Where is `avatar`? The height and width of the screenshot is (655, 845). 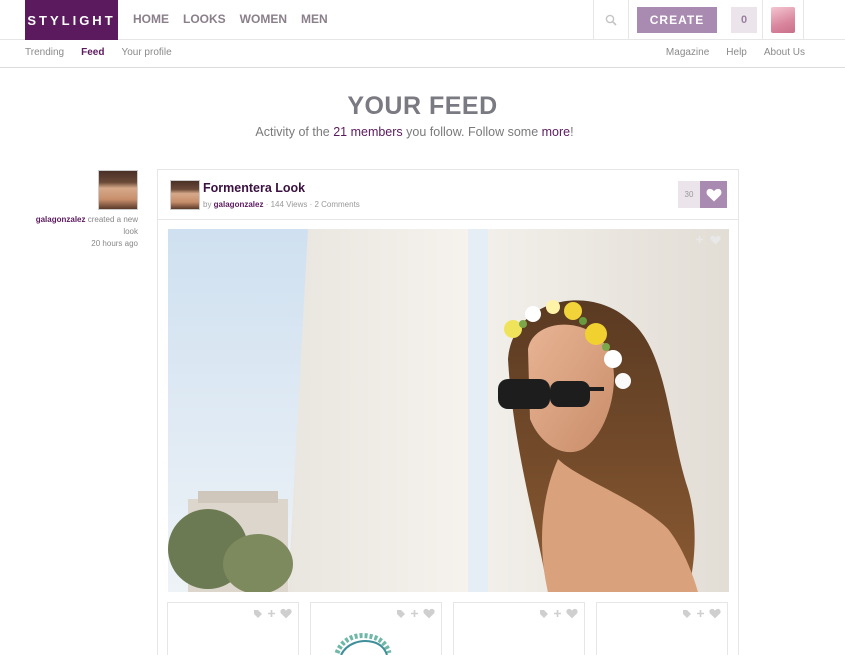
avatar is located at coordinates (783, 20).